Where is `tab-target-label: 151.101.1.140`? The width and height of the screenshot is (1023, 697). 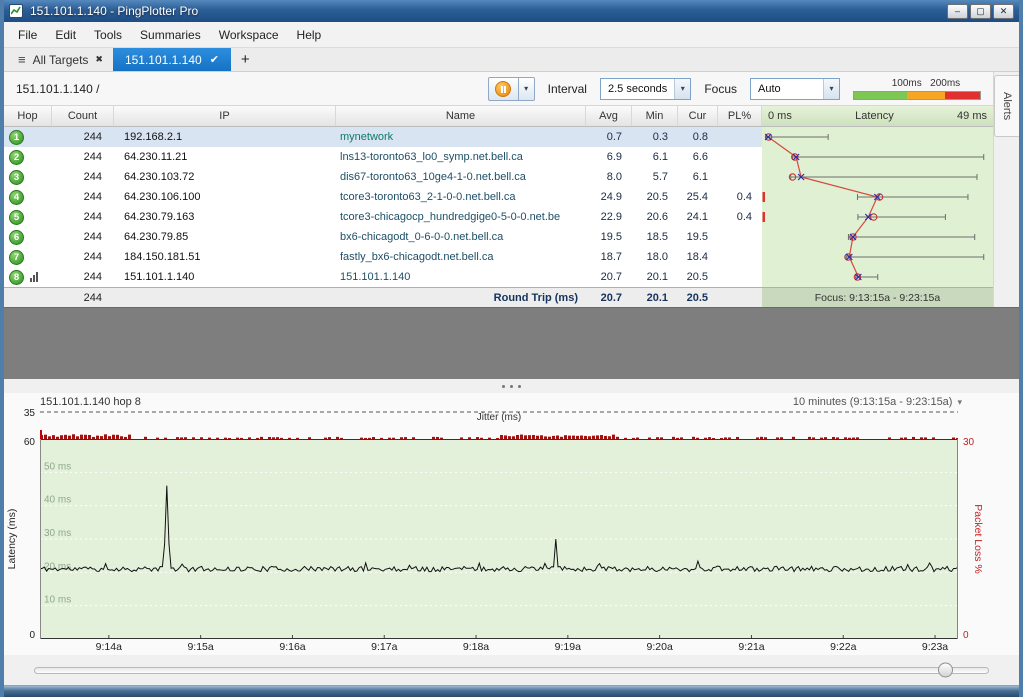
tab-target-label: 151.101.1.140 is located at coordinates (163, 59).